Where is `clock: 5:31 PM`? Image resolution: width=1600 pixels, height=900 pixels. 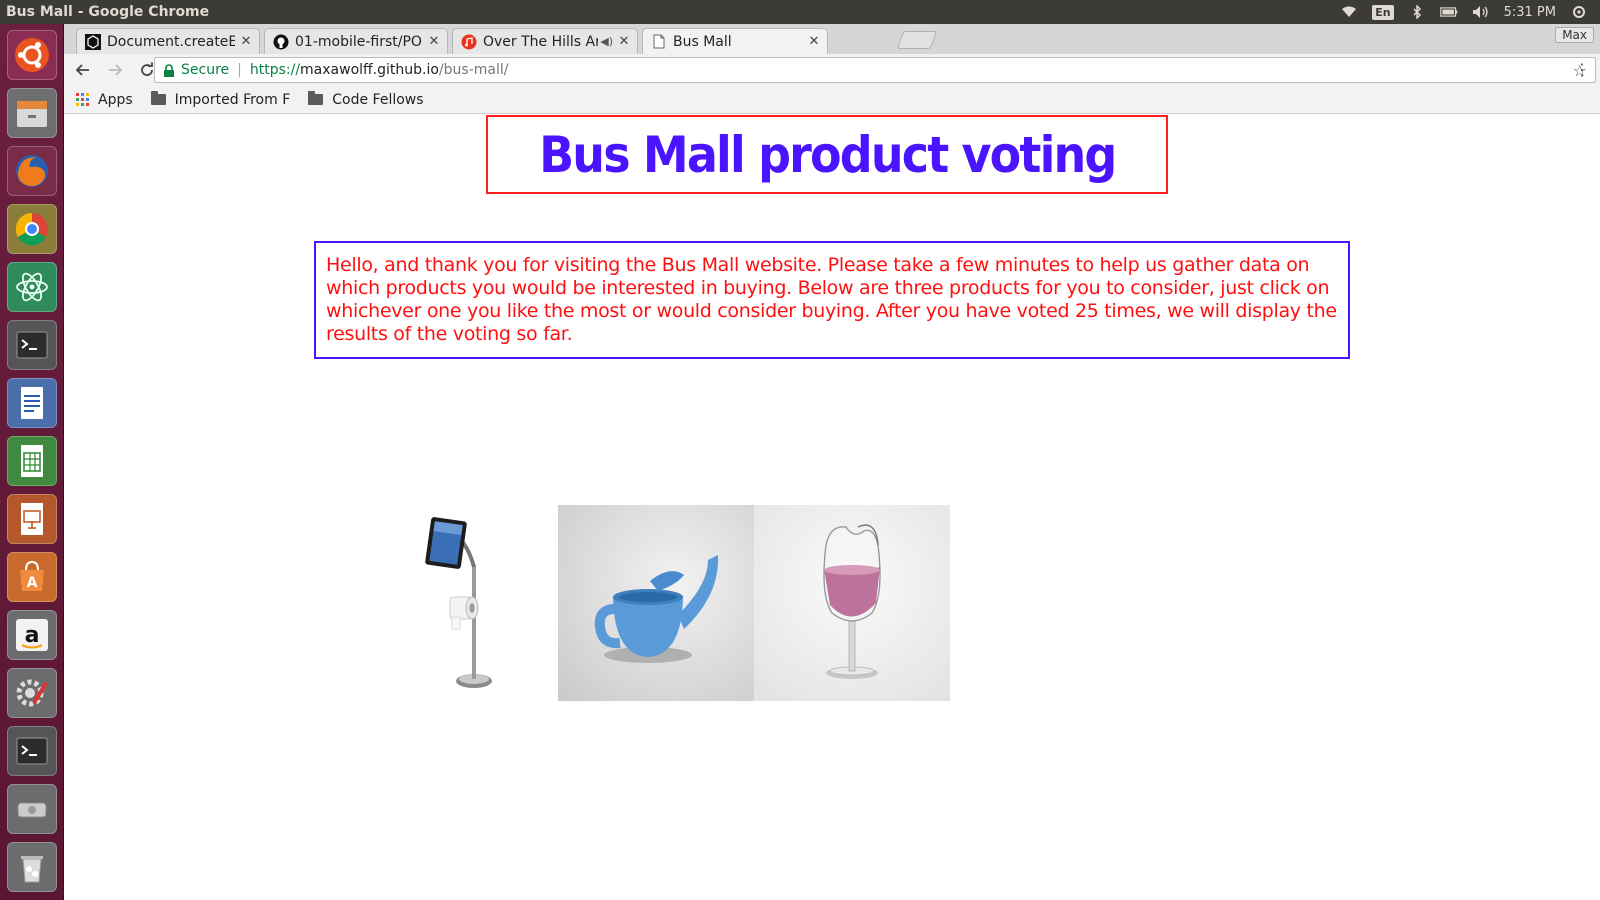
clock: 5:31 PM is located at coordinates (1530, 12).